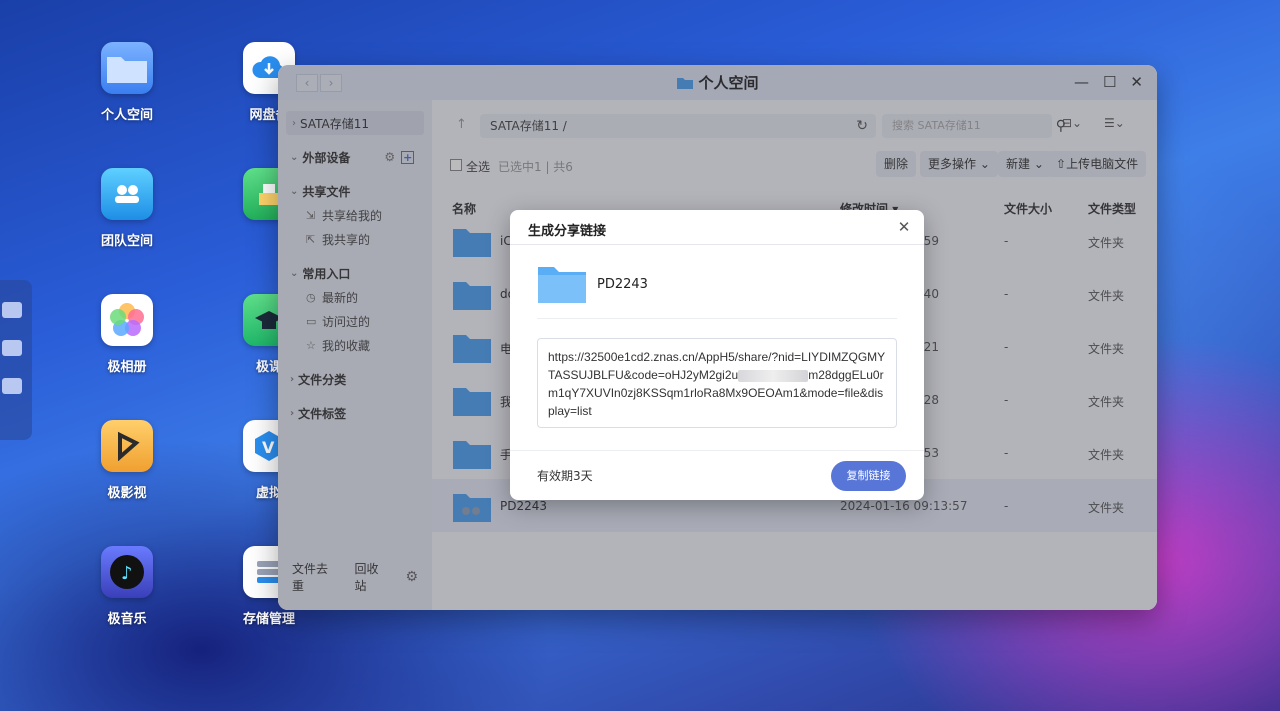 Image resolution: width=1280 pixels, height=711 pixels. Describe the element at coordinates (622, 284) in the screenshot. I see `shared-file-name: PD2243` at that location.